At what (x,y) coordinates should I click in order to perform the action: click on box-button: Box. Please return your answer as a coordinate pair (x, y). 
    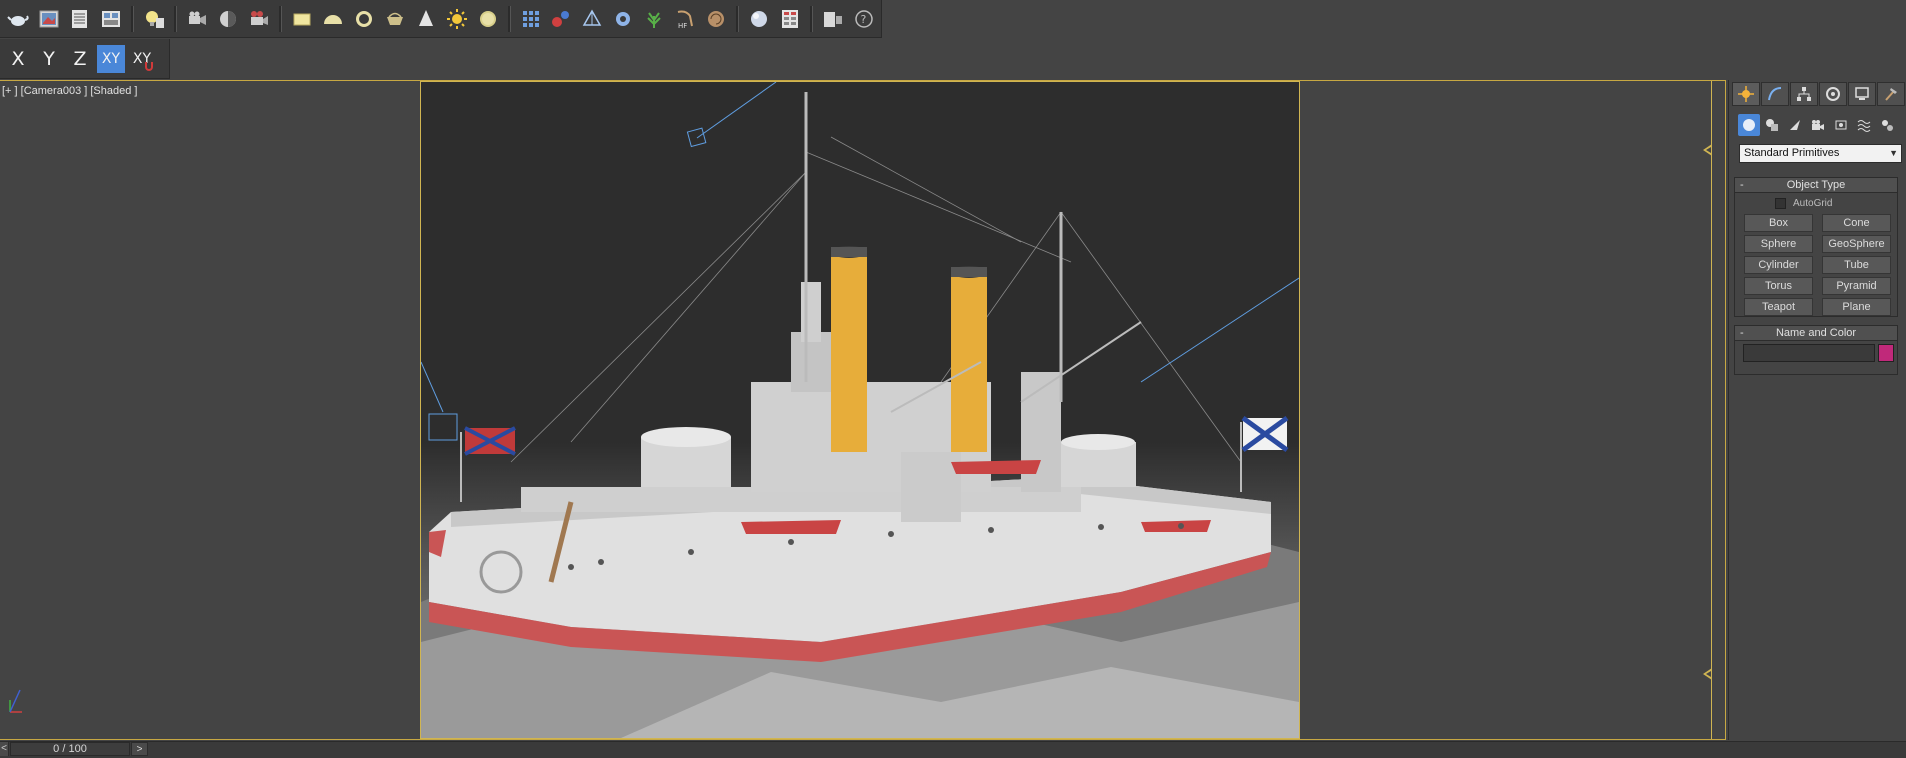
    Looking at the image, I should click on (1778, 223).